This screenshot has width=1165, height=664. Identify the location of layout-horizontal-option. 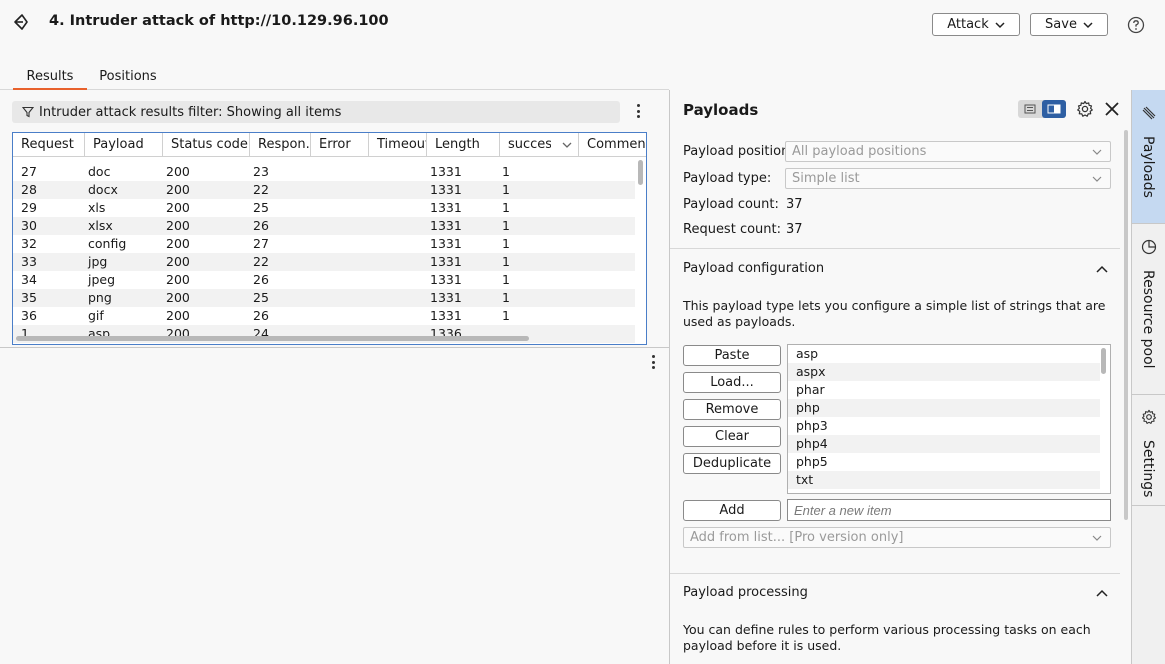
(1030, 109).